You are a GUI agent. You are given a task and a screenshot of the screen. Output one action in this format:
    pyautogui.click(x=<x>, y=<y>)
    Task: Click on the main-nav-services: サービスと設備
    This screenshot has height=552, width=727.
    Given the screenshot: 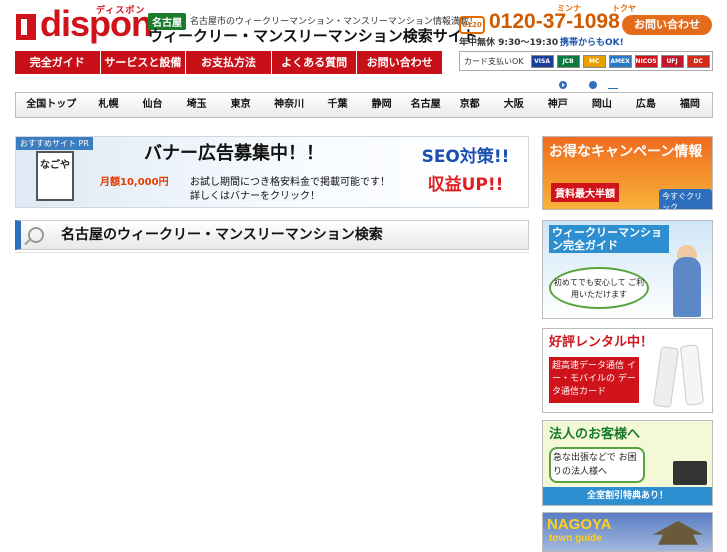 What is the action you would take?
    pyautogui.click(x=144, y=62)
    